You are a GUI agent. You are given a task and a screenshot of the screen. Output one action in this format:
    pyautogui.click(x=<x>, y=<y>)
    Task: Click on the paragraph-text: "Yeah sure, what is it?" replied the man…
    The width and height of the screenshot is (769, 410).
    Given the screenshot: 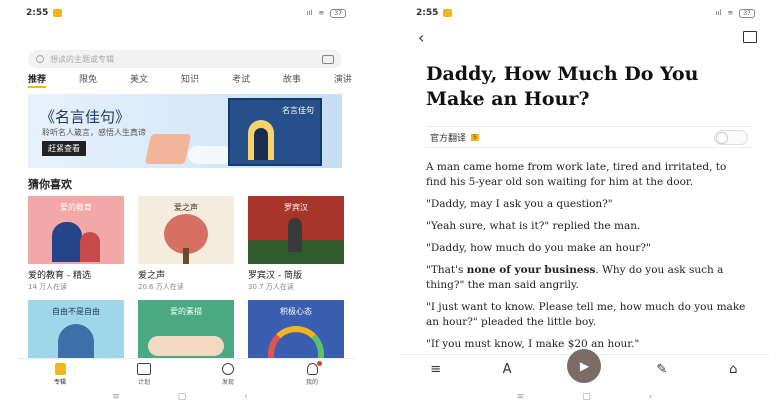 What is the action you would take?
    pyautogui.click(x=533, y=226)
    